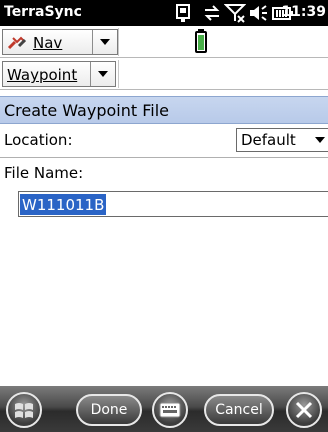 The height and width of the screenshot is (432, 328). Describe the element at coordinates (173, 204) in the screenshot. I see `file-name-input: W111011B` at that location.